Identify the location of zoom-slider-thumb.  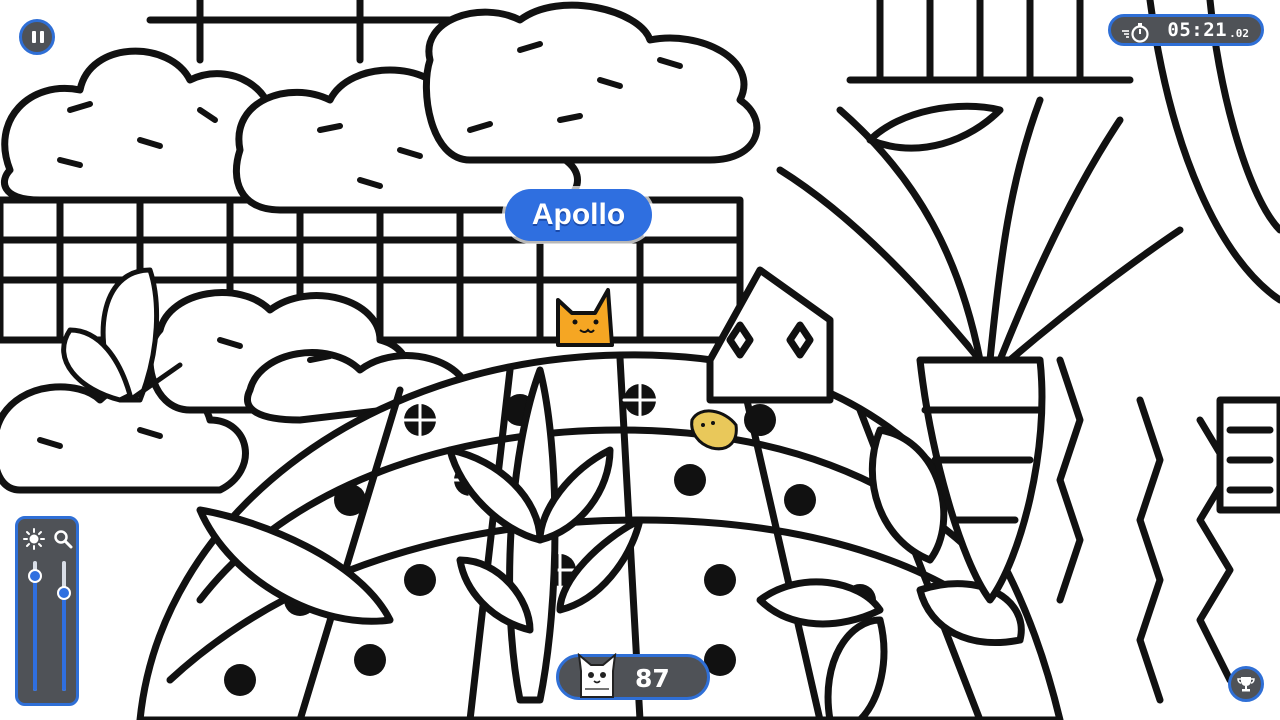
(64, 593).